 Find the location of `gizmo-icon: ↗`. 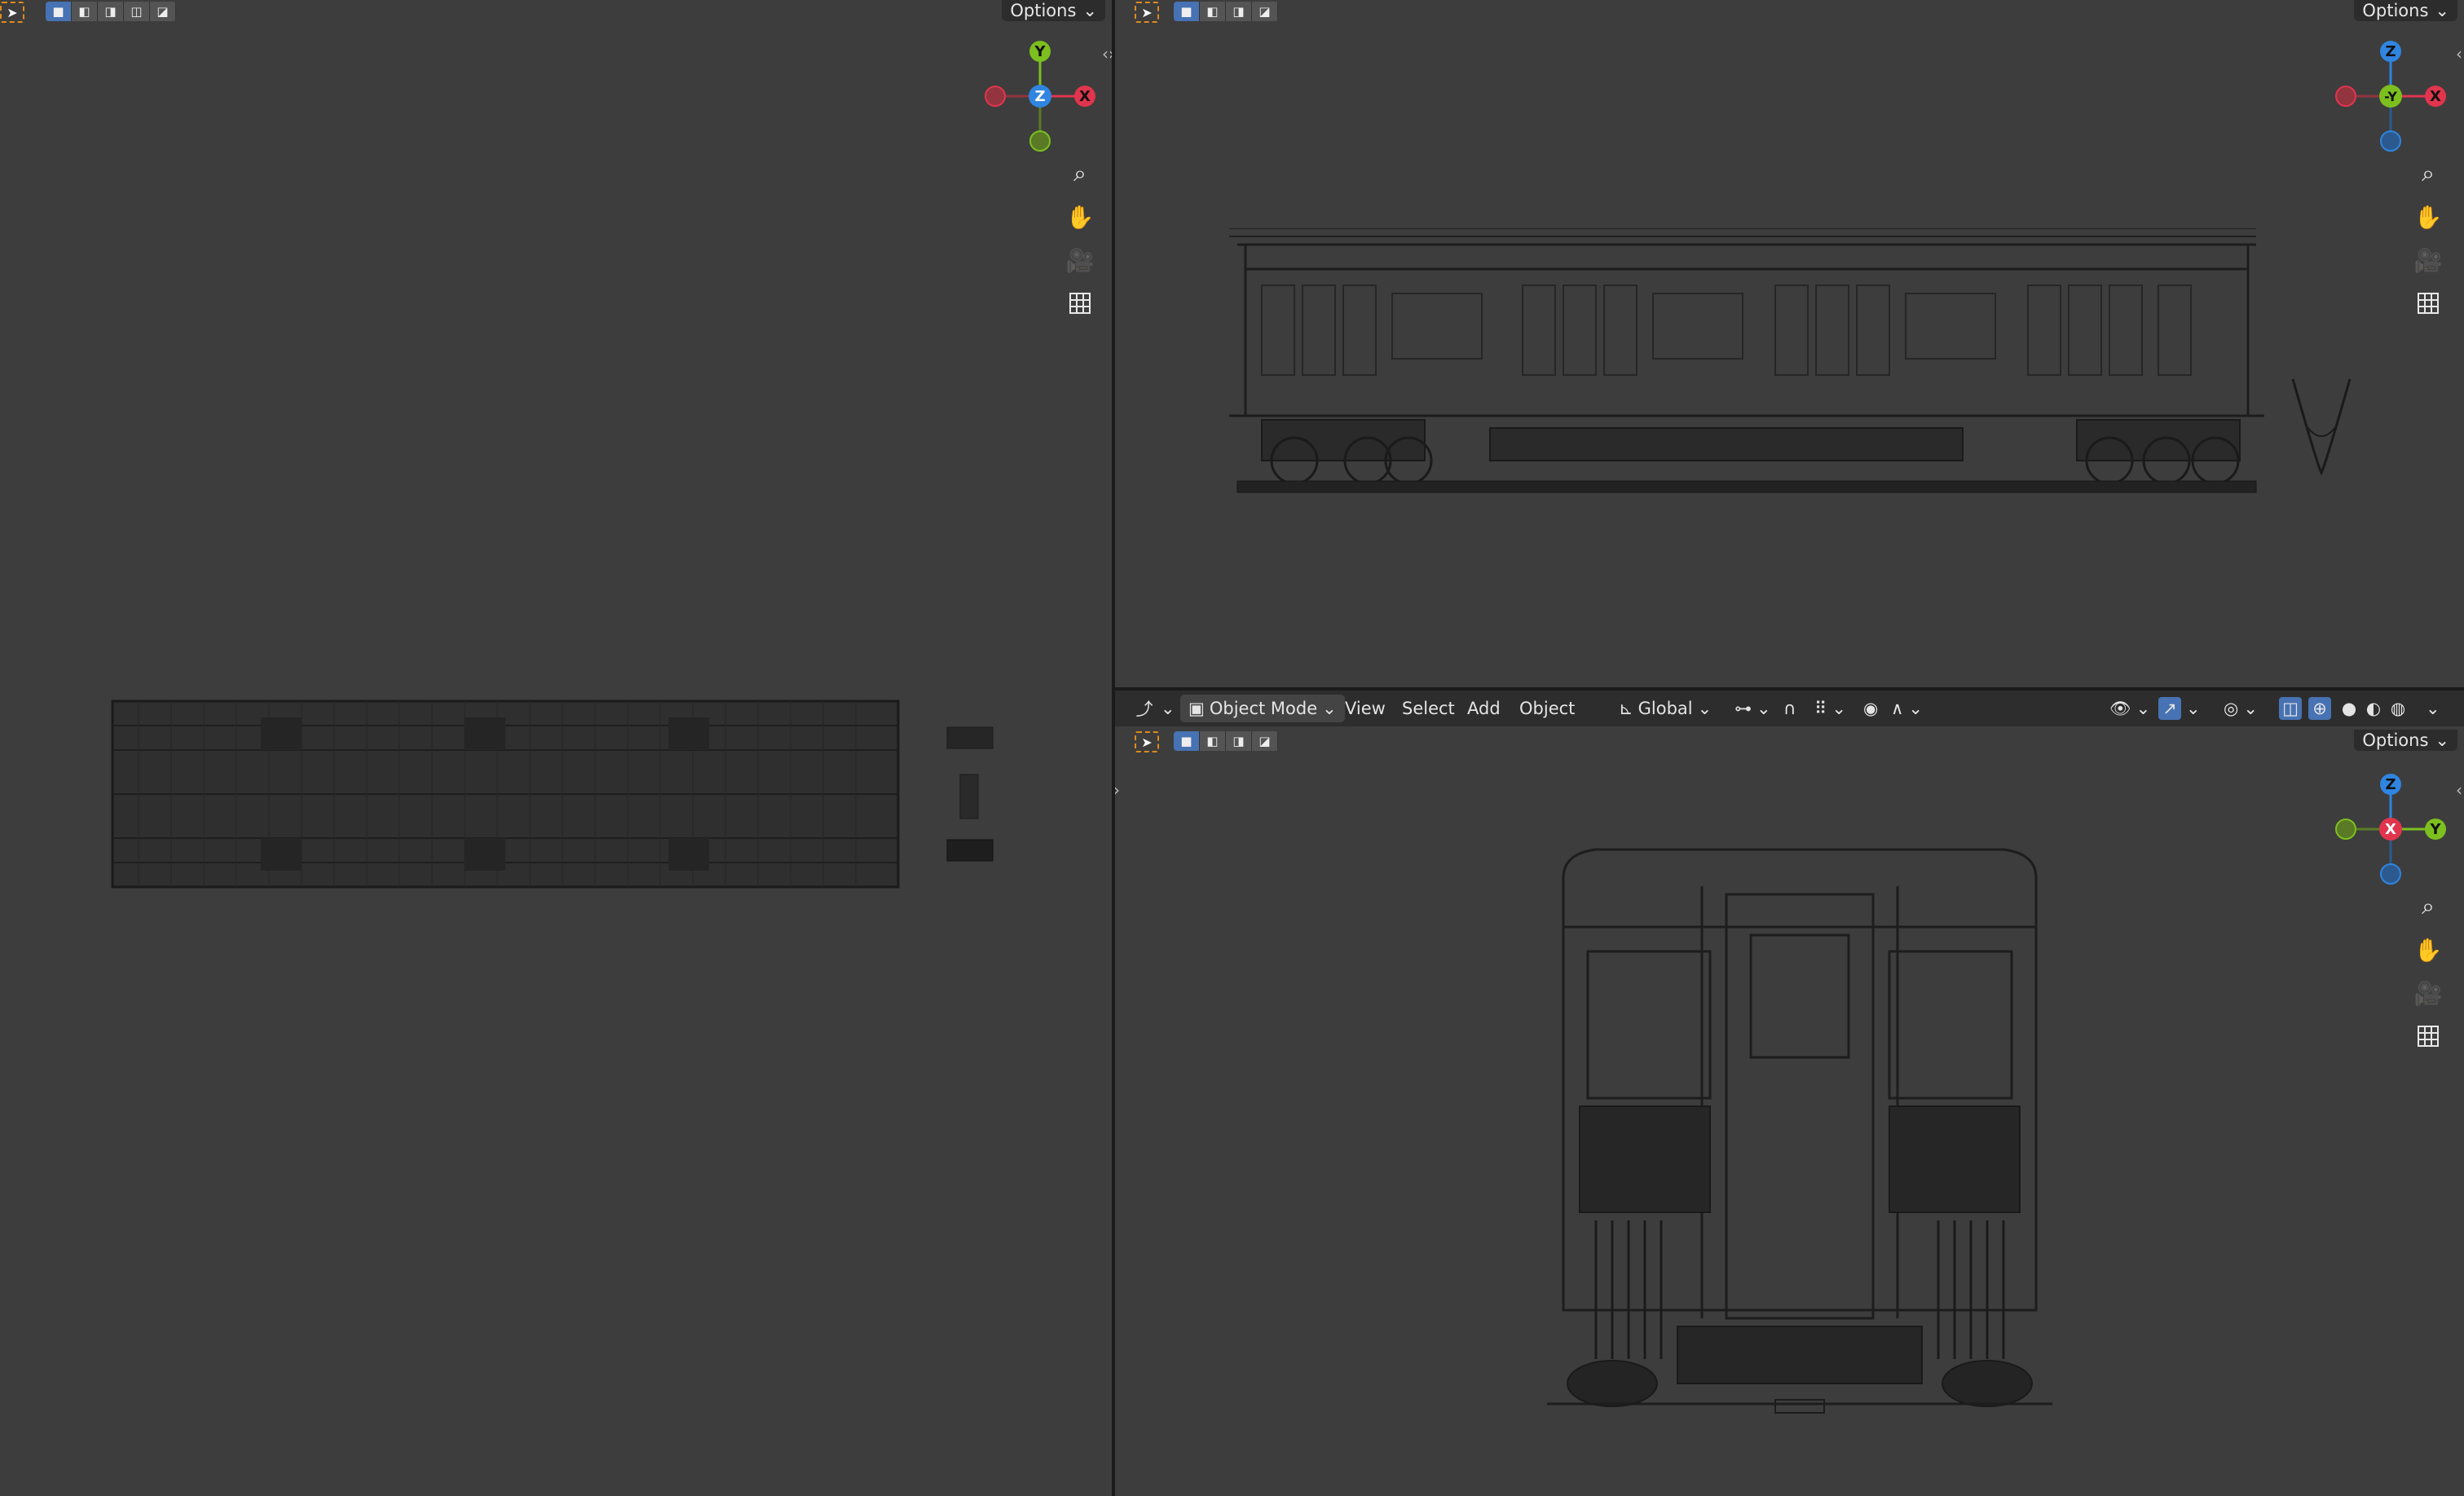

gizmo-icon: ↗ is located at coordinates (2170, 708).